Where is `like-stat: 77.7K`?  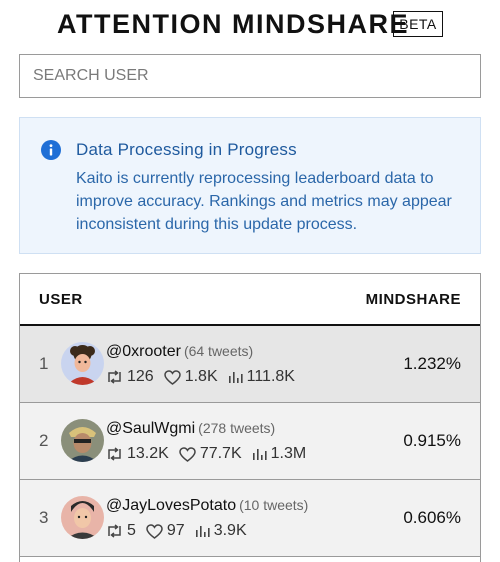
like-stat: 77.7K is located at coordinates (210, 454).